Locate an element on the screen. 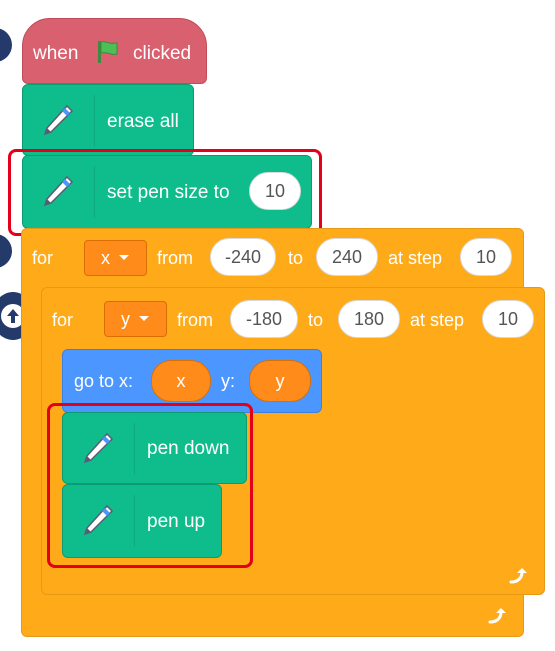 The width and height of the screenshot is (555, 651). erase-all-block: erase all is located at coordinates (108, 120).